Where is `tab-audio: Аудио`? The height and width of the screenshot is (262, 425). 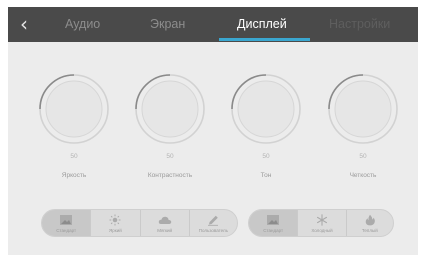 tab-audio: Аудио is located at coordinates (82, 24).